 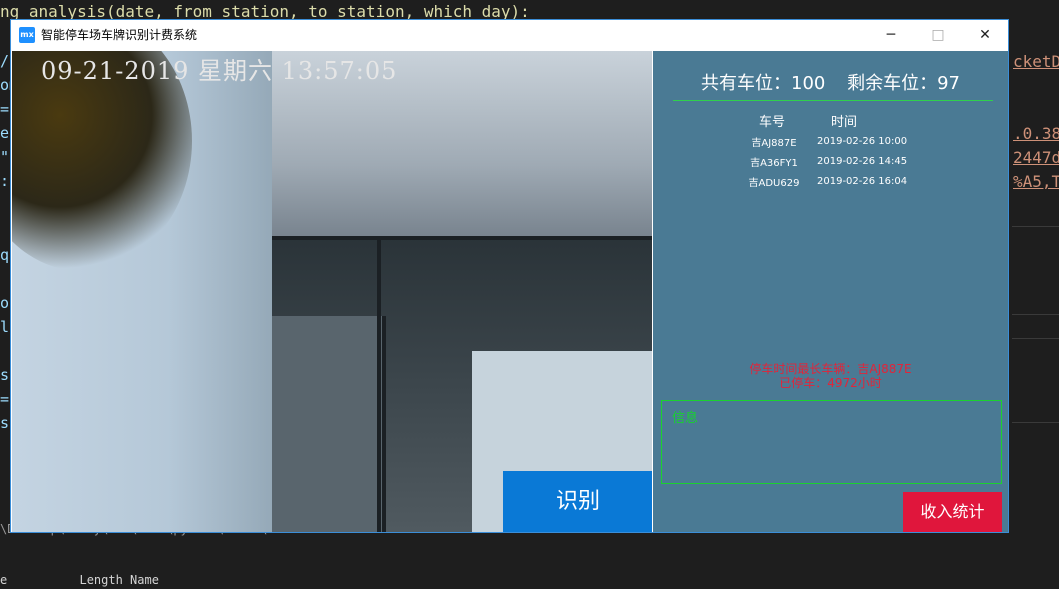 I want to click on camera-timestamp: 09-21-2019 星期六 13:57:05, so click(x=219, y=71).